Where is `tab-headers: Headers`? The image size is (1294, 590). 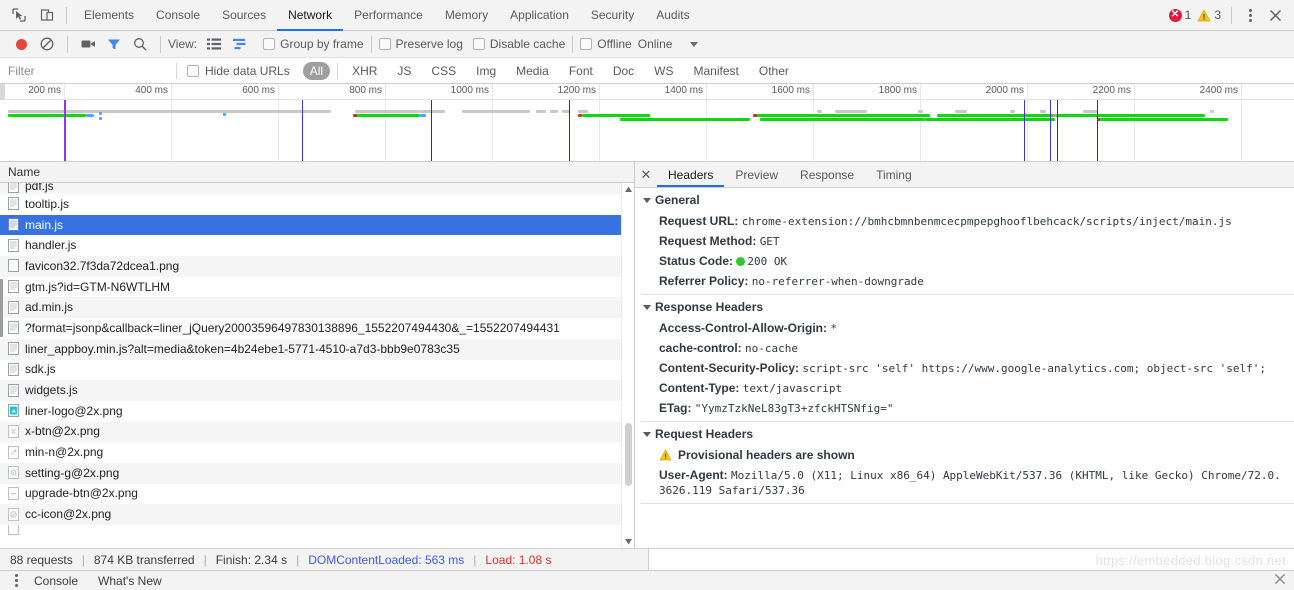 tab-headers: Headers is located at coordinates (691, 174).